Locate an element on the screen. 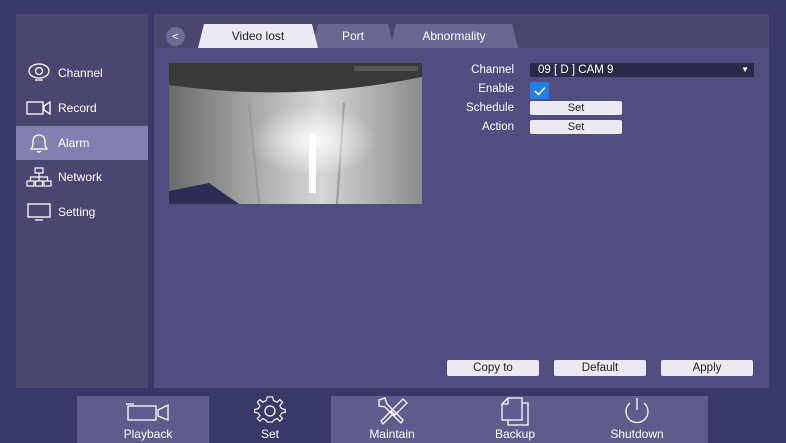 The image size is (786, 443). action-label: Action is located at coordinates (498, 127).